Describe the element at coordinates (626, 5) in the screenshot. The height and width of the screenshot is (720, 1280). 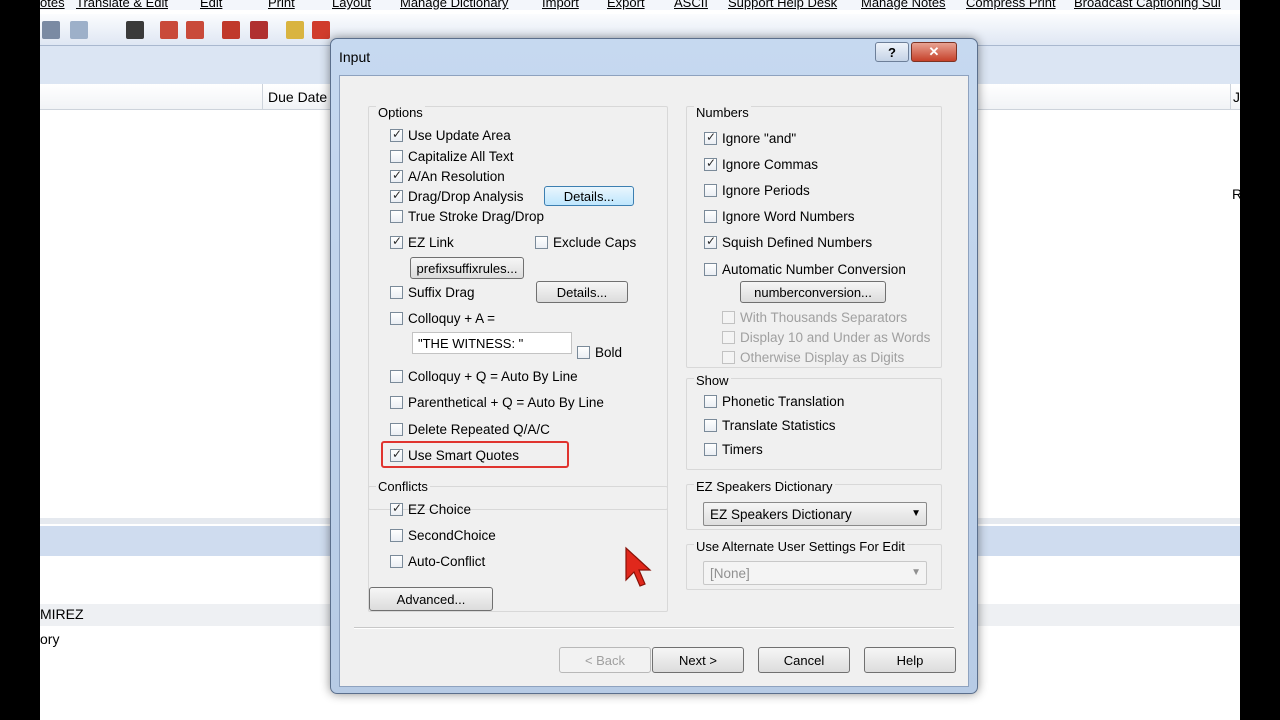
I see `menu-export: Export` at that location.